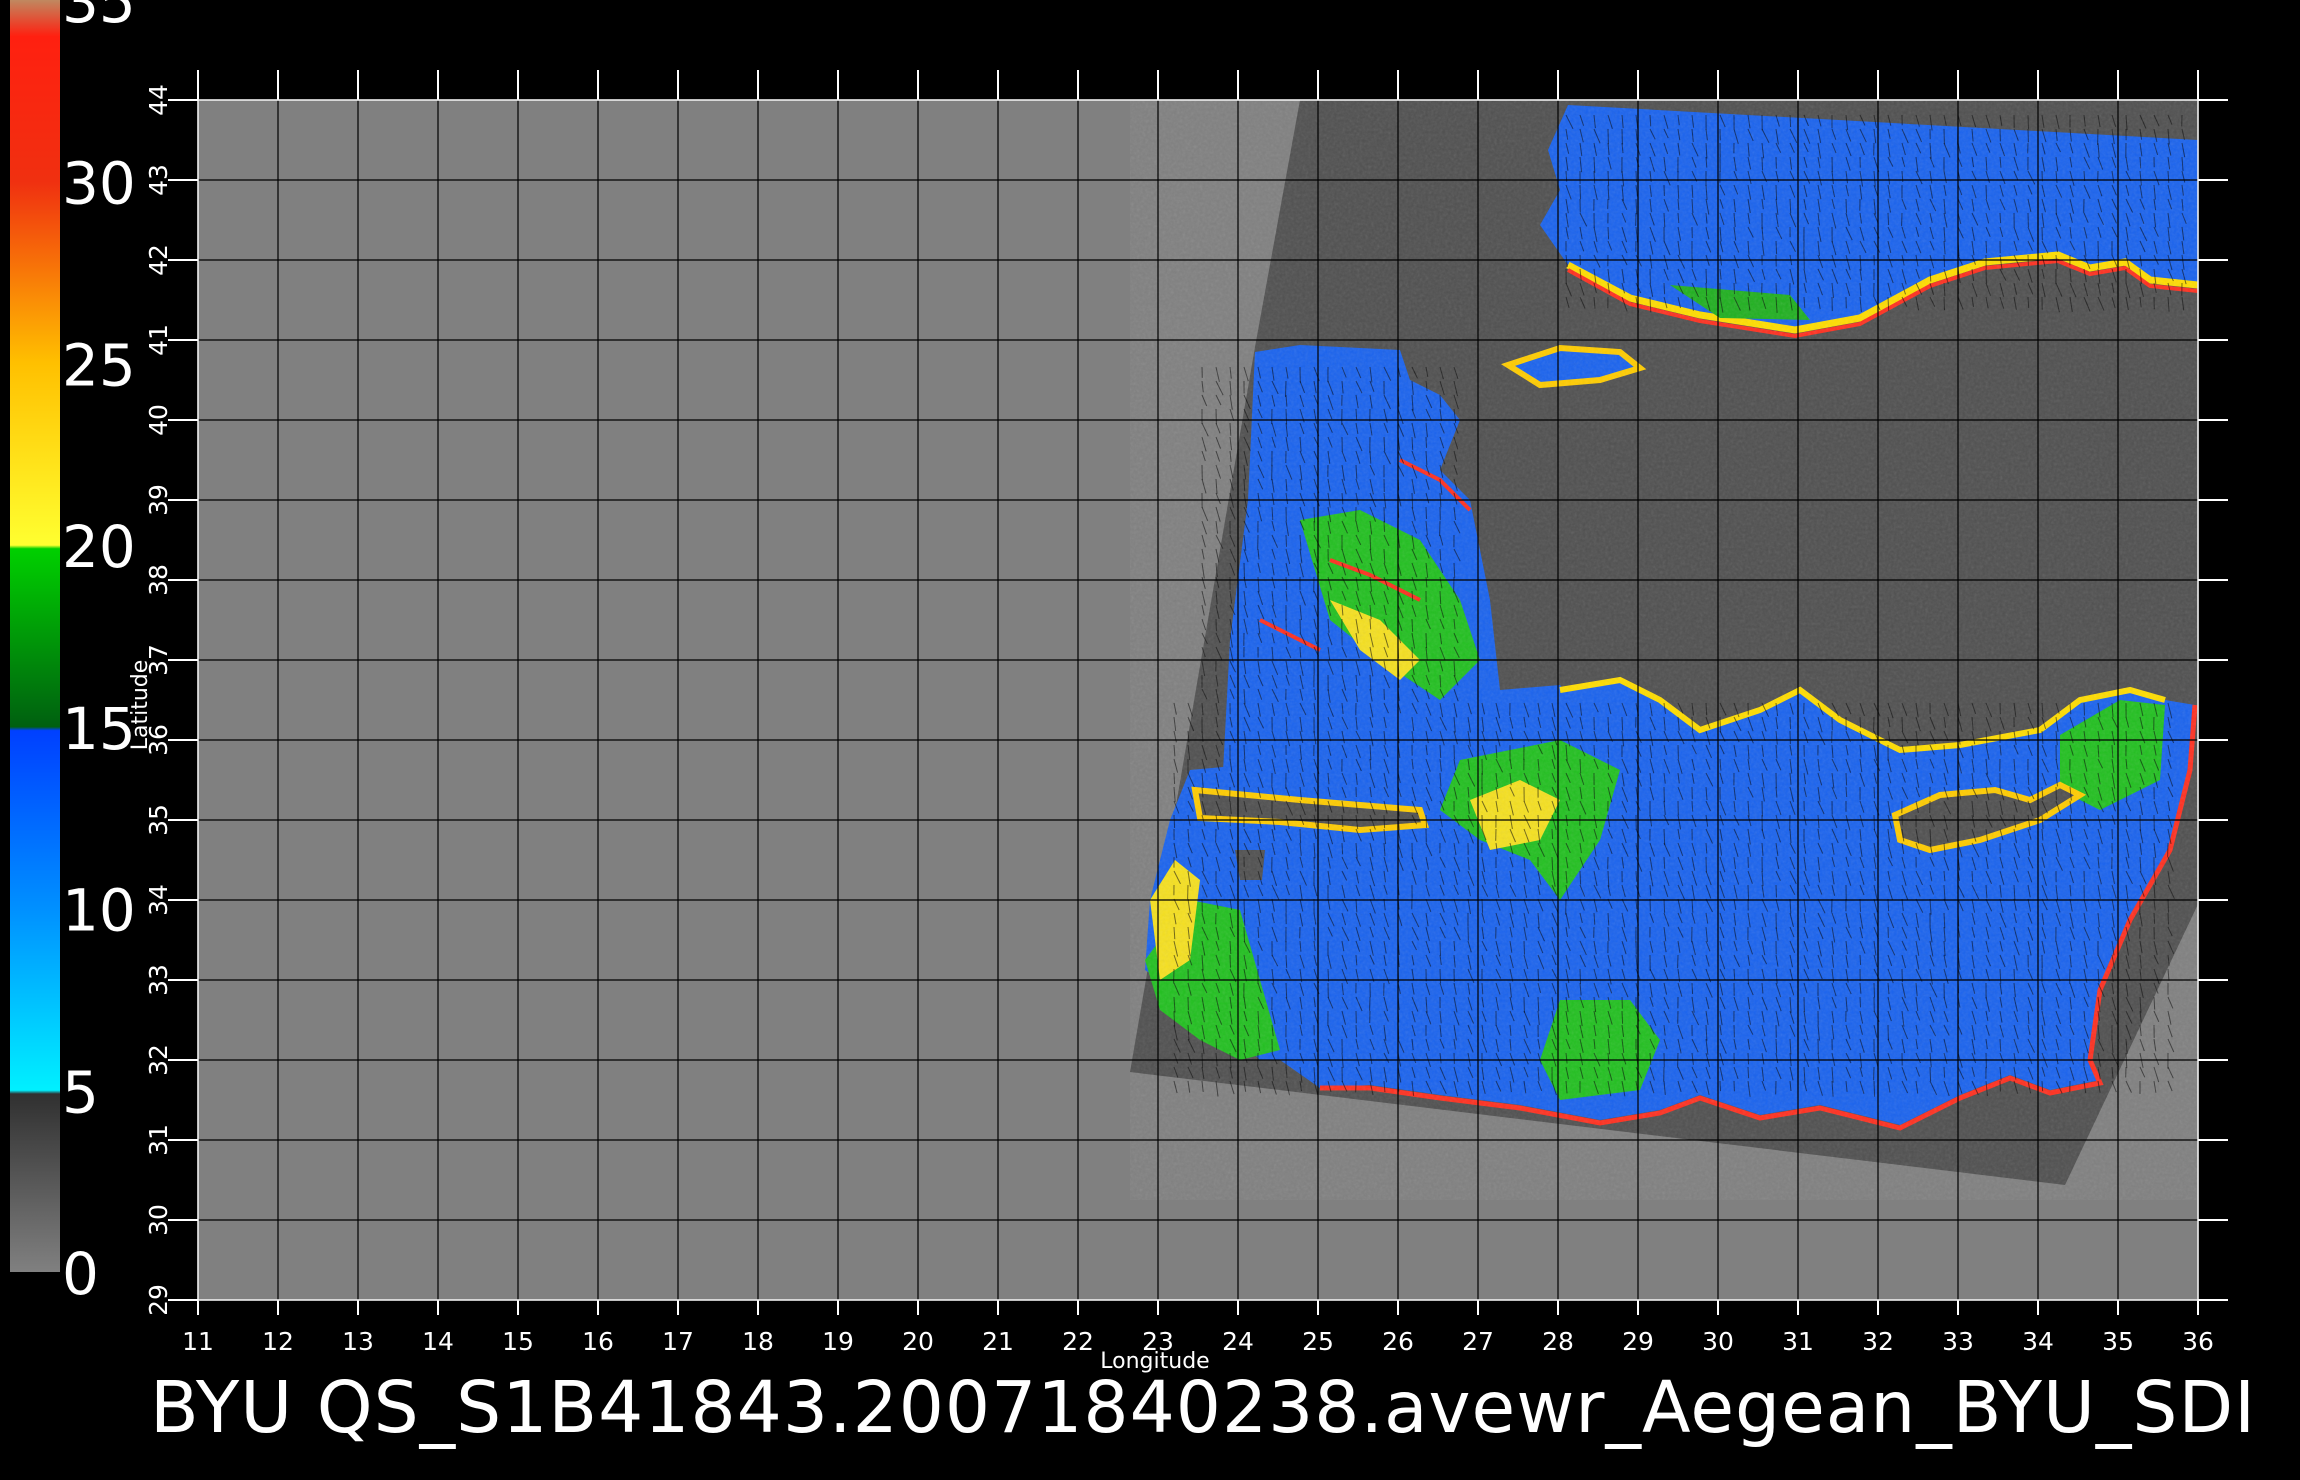 Image resolution: width=2300 pixels, height=1480 pixels. Describe the element at coordinates (918, 1341) in the screenshot. I see `lon-tick-label: 20` at that location.